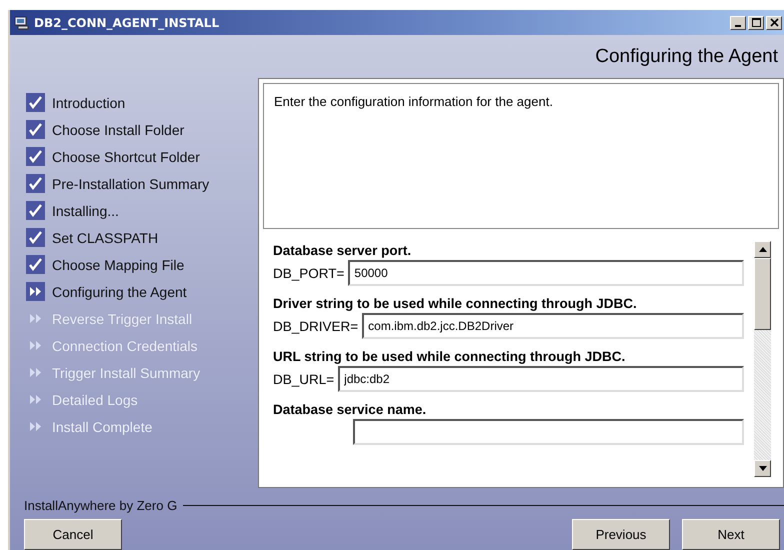 The height and width of the screenshot is (550, 784). Describe the element at coordinates (541, 379) in the screenshot. I see `input-field: jdbc:db2` at that location.